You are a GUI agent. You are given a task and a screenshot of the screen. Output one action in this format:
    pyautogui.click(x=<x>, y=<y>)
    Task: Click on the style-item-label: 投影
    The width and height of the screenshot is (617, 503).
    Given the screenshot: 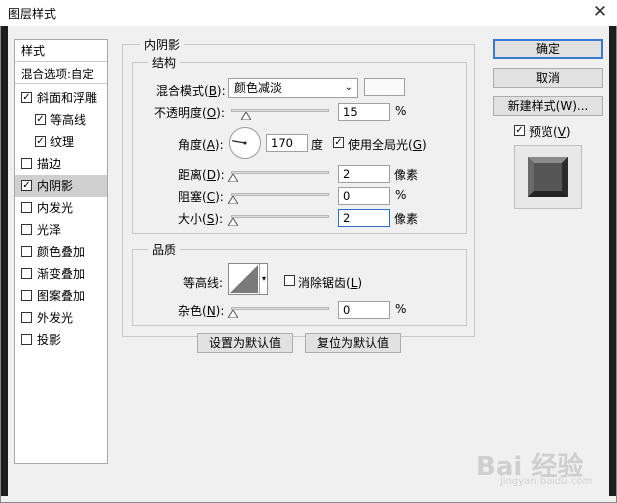 What is the action you would take?
    pyautogui.click(x=49, y=340)
    